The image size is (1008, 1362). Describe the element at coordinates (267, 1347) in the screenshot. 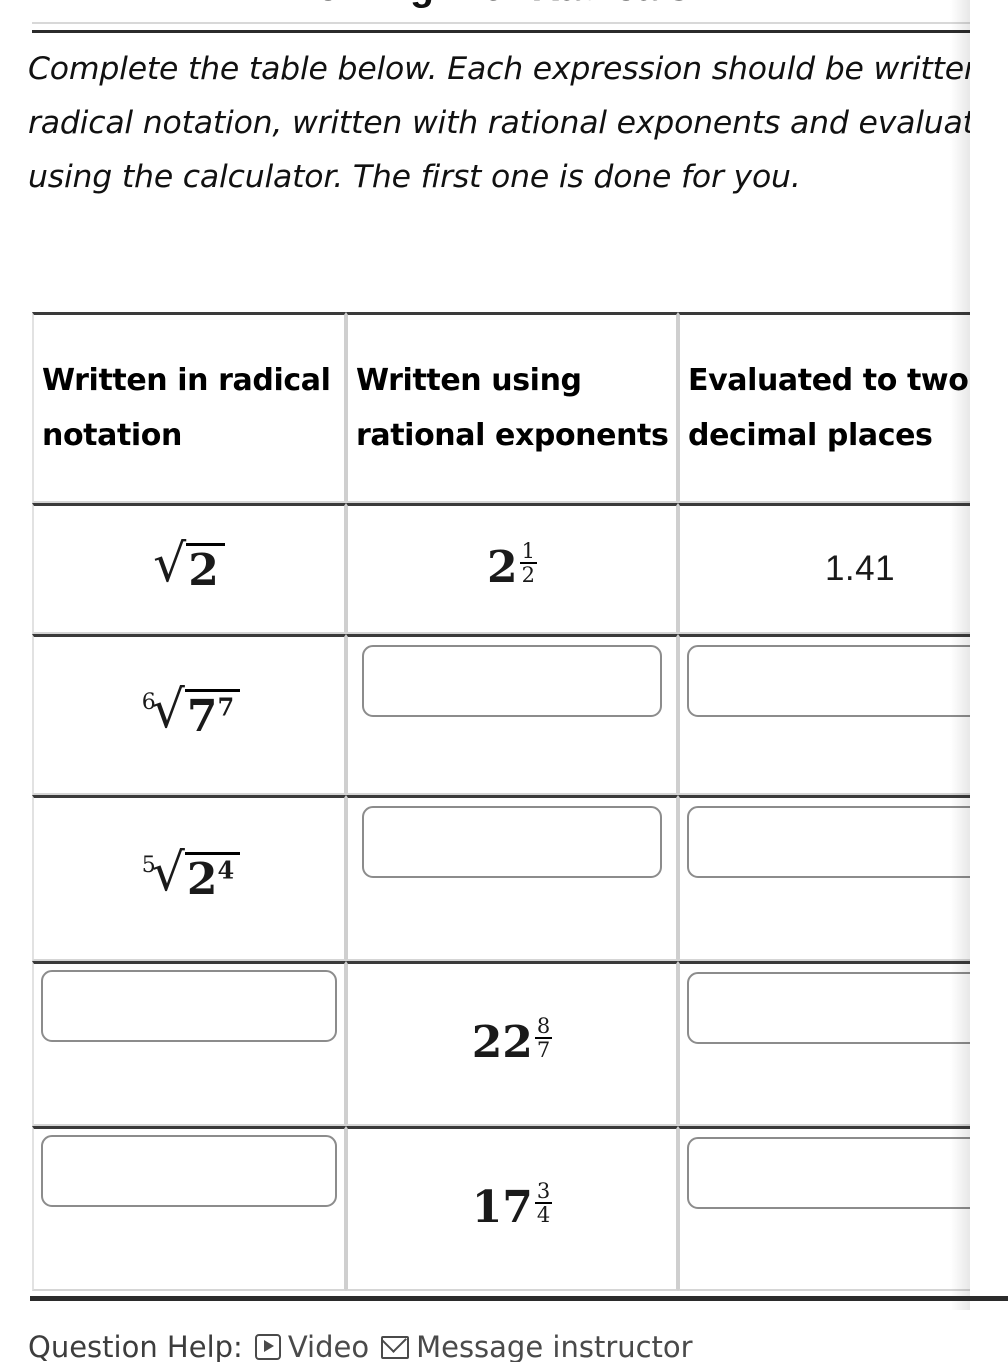

I see `play-button-icon` at that location.